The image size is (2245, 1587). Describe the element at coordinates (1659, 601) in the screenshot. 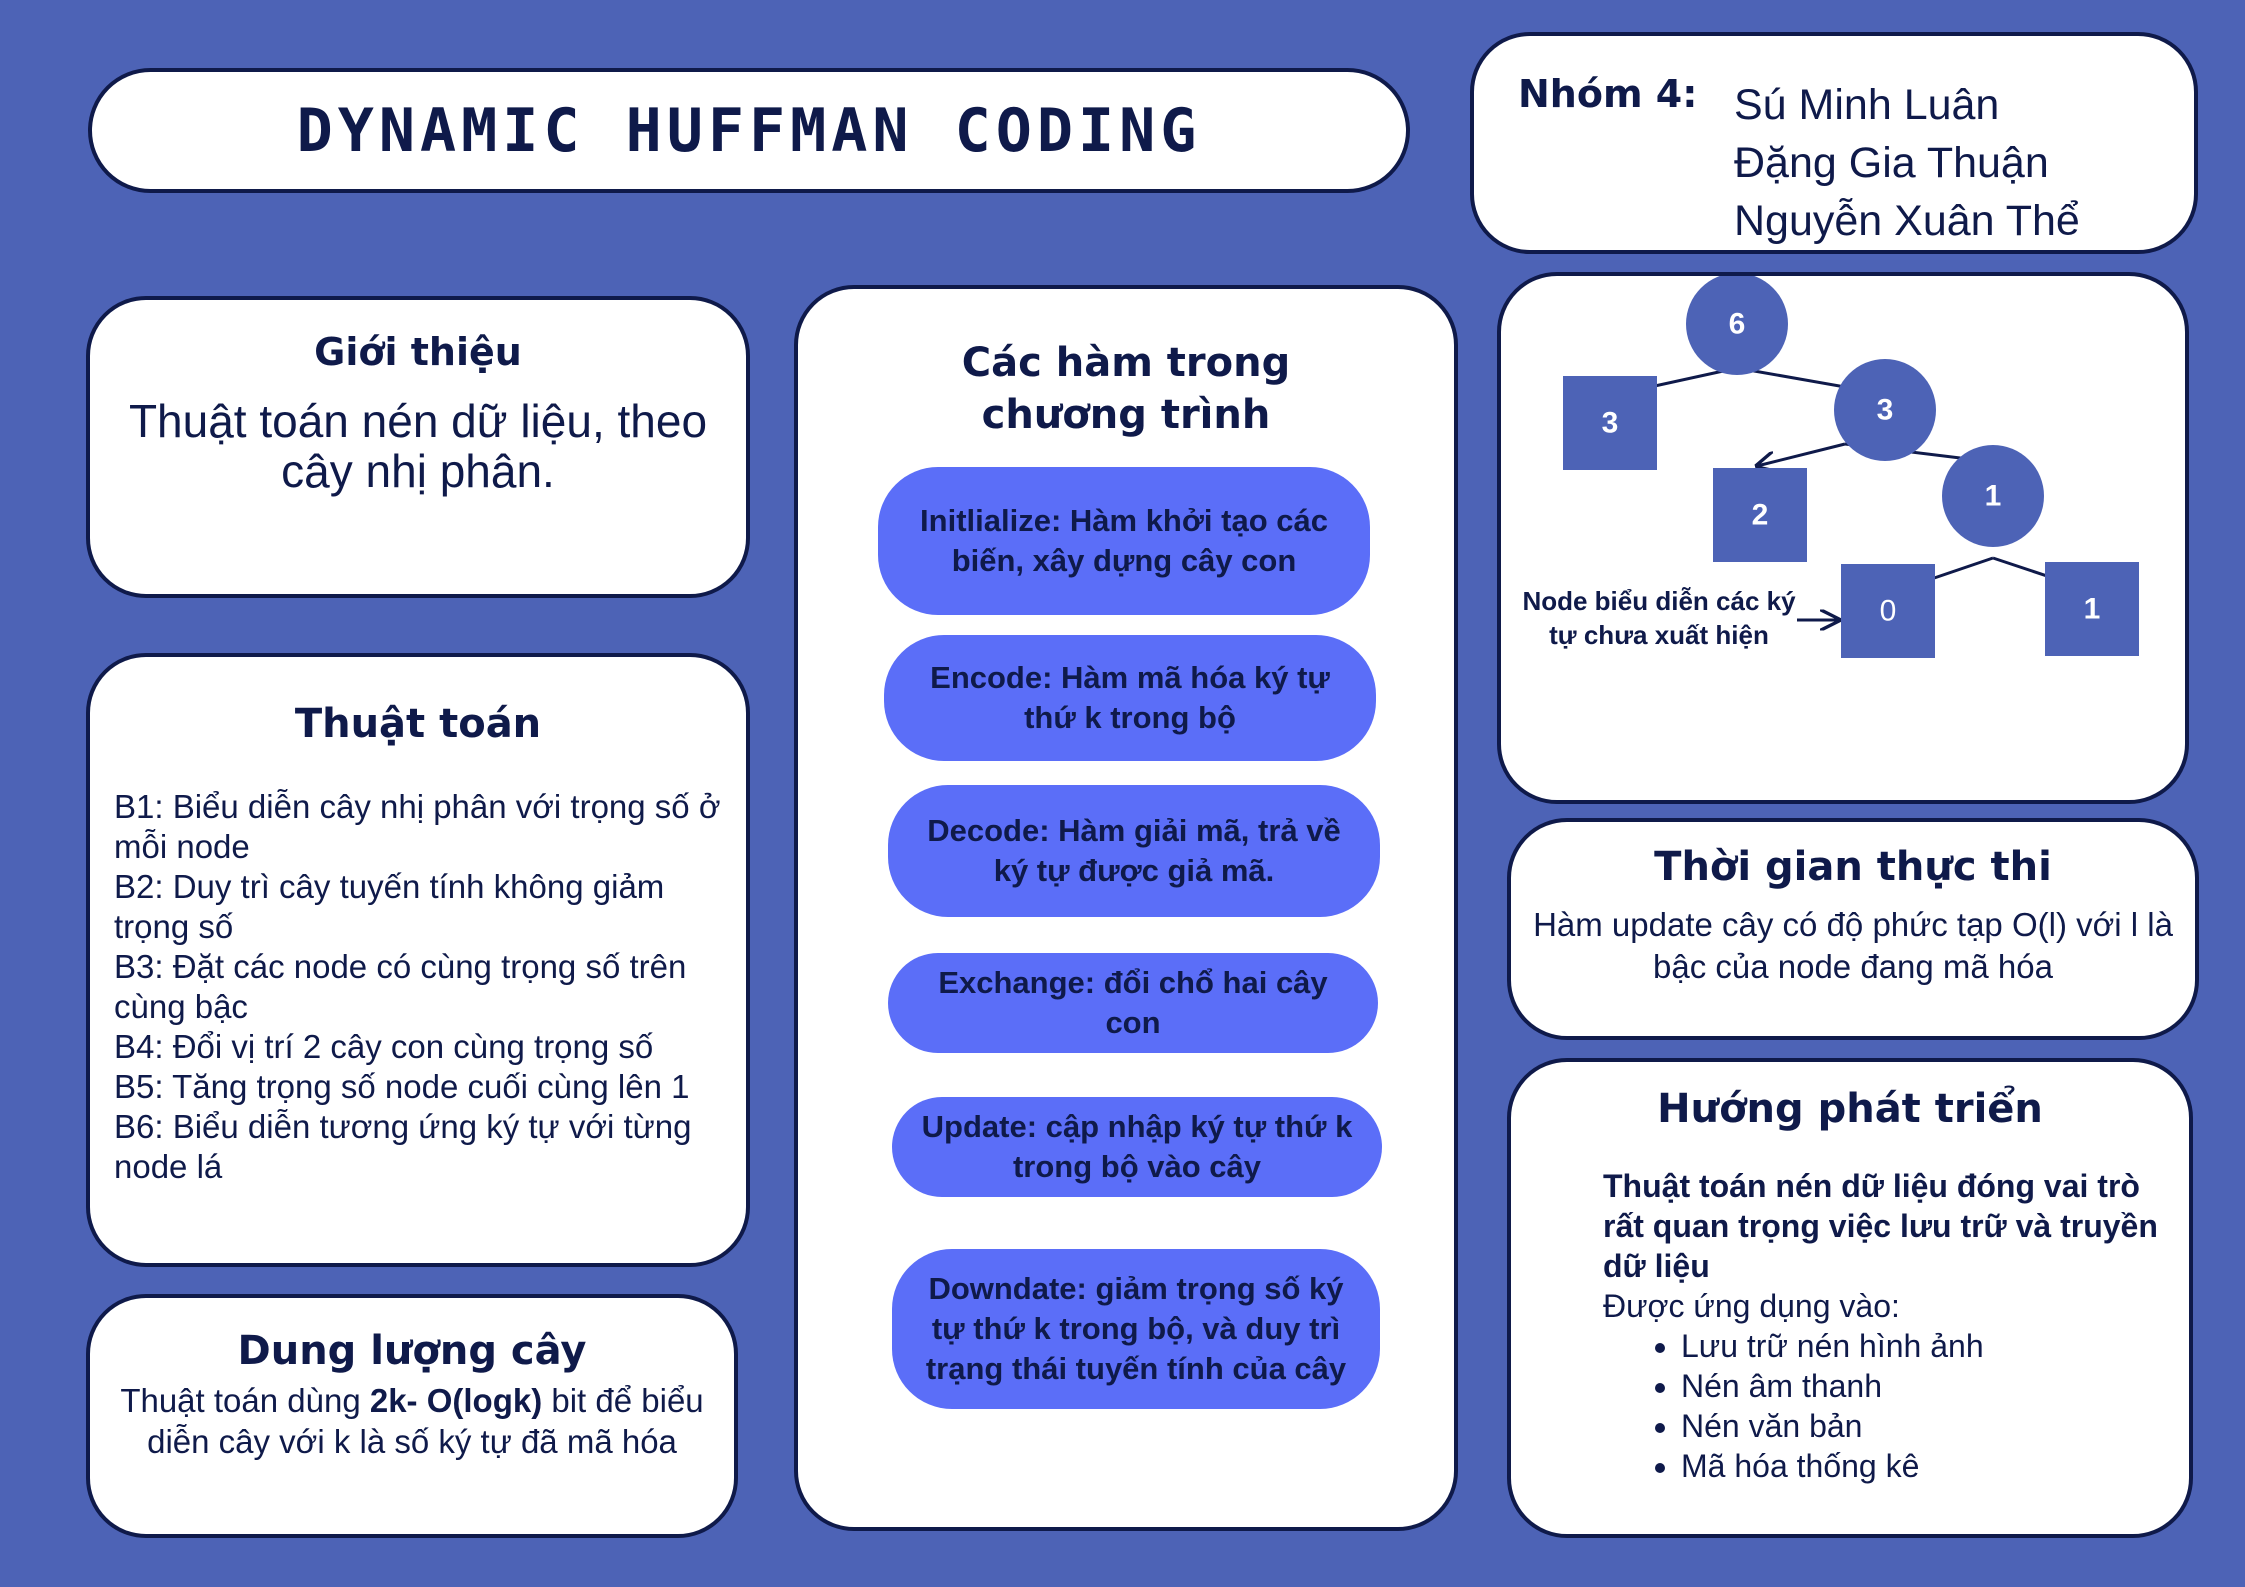

I see `annotation-line: Node biểu diễn các ký` at that location.